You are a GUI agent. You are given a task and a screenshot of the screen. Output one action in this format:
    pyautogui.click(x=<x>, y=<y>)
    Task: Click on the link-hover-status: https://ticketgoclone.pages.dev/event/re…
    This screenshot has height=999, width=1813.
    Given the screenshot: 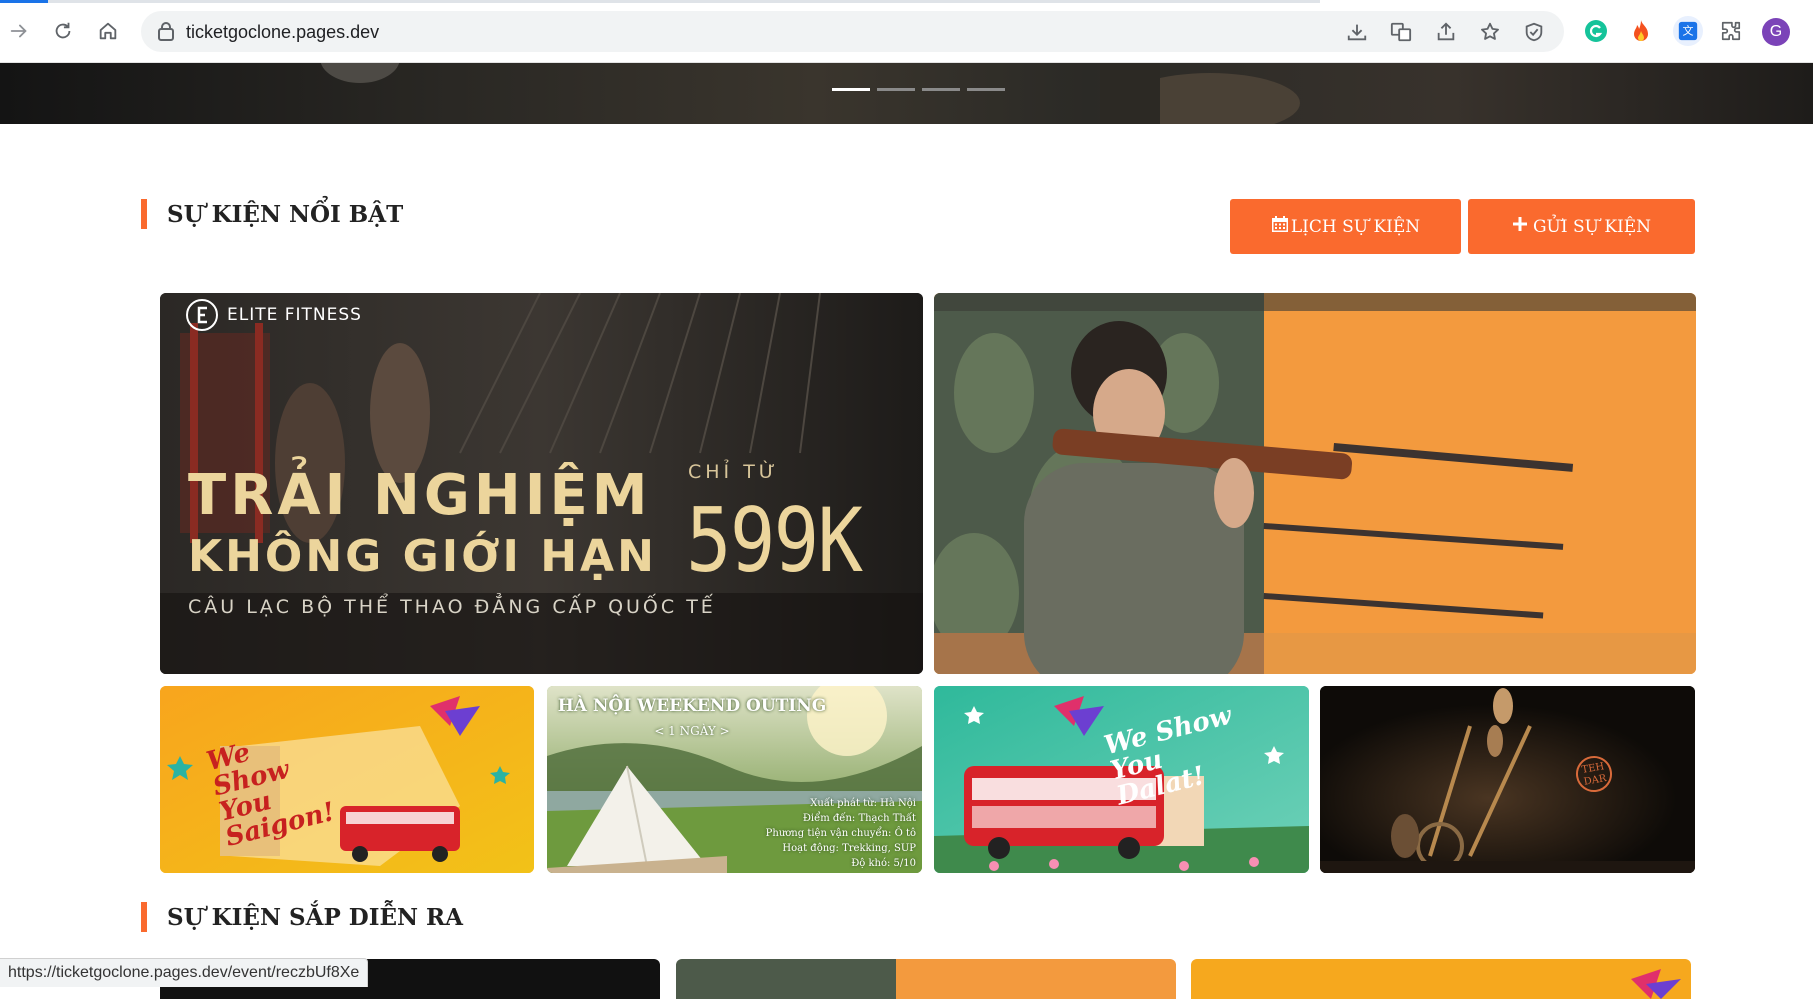 What is the action you would take?
    pyautogui.click(x=184, y=972)
    